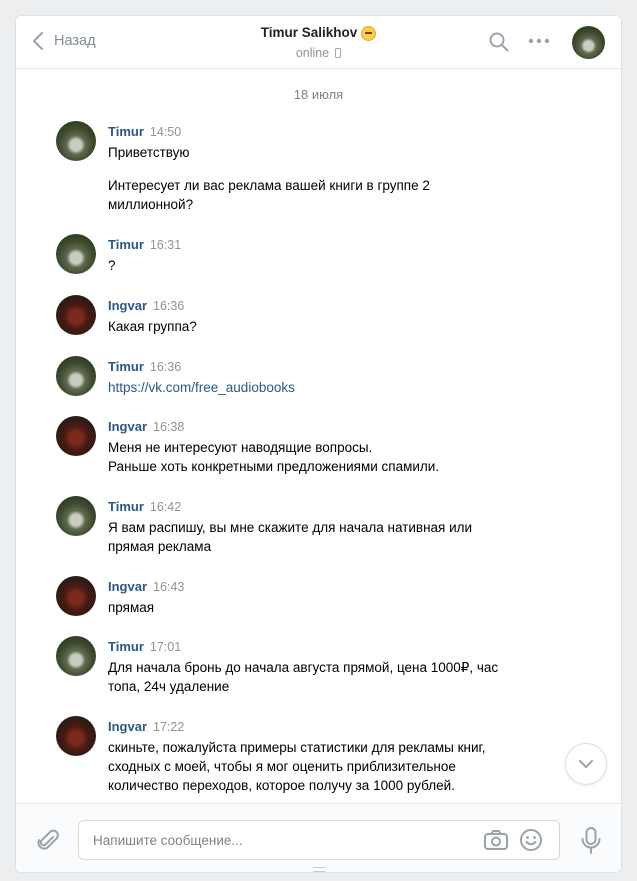  Describe the element at coordinates (165, 245) in the screenshot. I see `message-time: 16:31` at that location.